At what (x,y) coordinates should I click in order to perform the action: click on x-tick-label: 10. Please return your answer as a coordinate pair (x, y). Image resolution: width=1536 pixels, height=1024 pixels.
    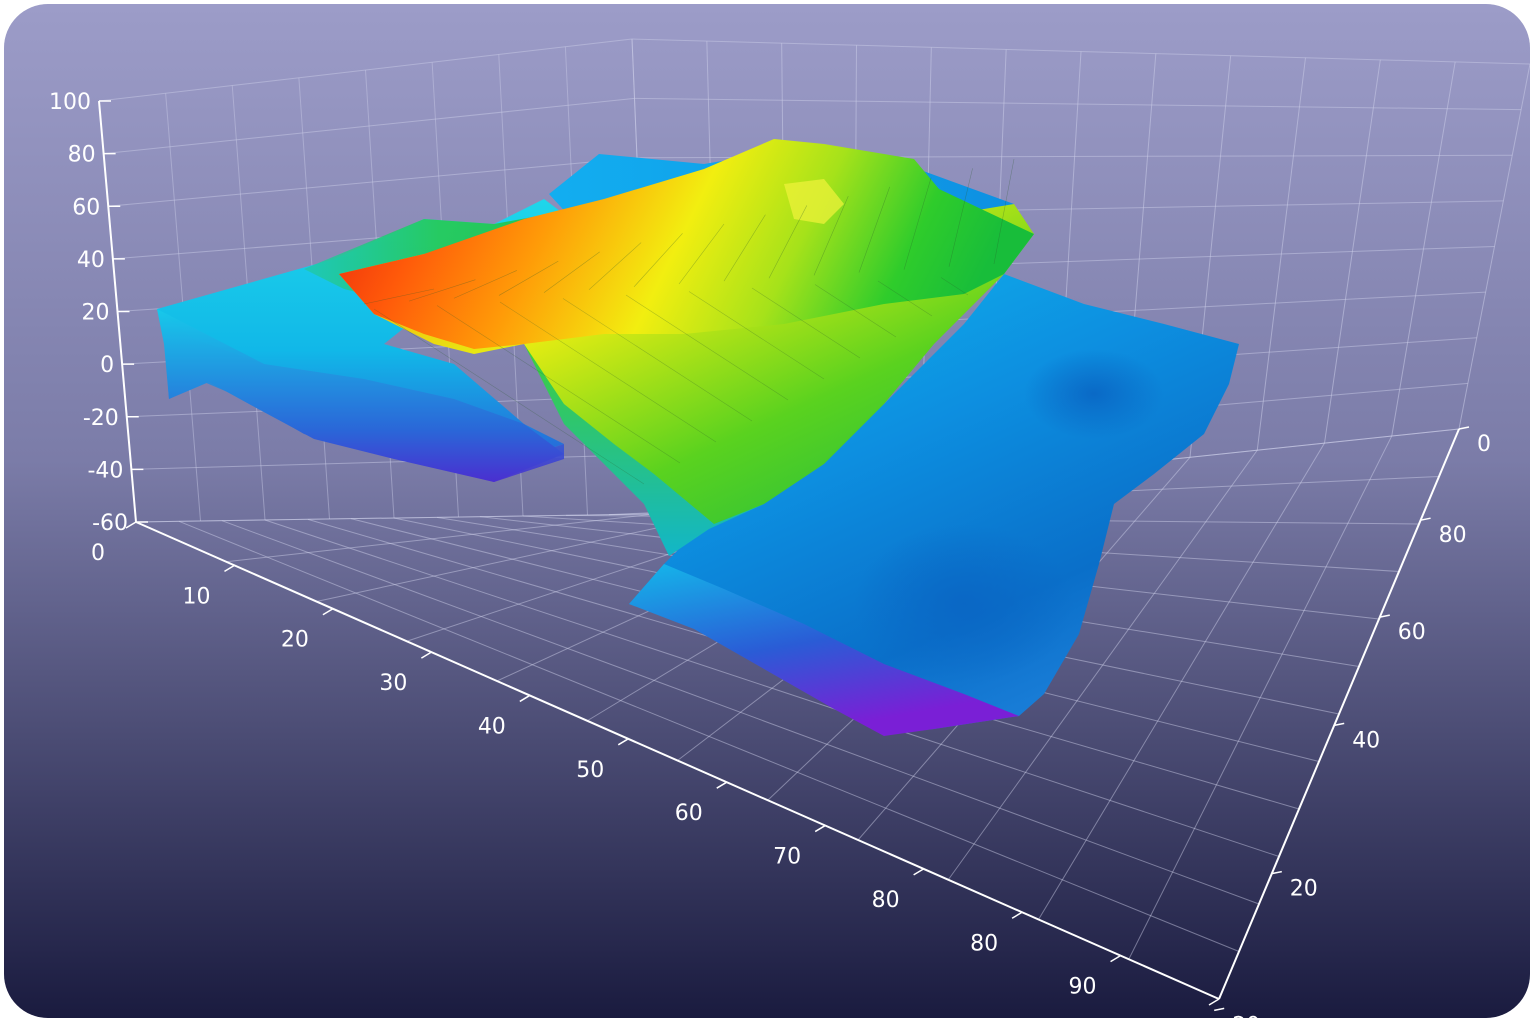
    Looking at the image, I should click on (196, 596).